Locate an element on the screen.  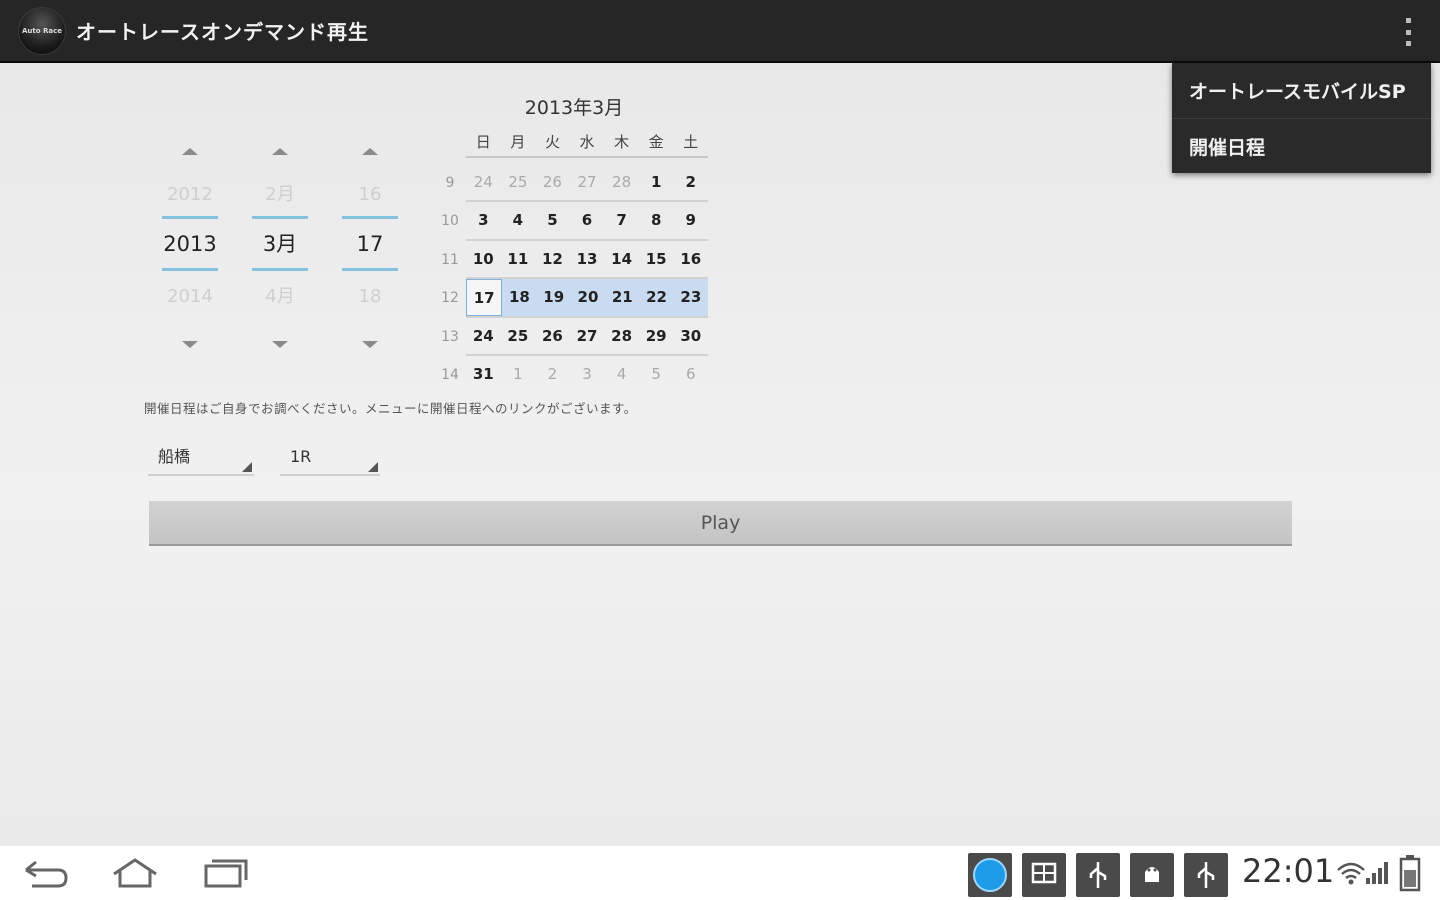
calendar-week-row: 3456789 is located at coordinates (587, 221).